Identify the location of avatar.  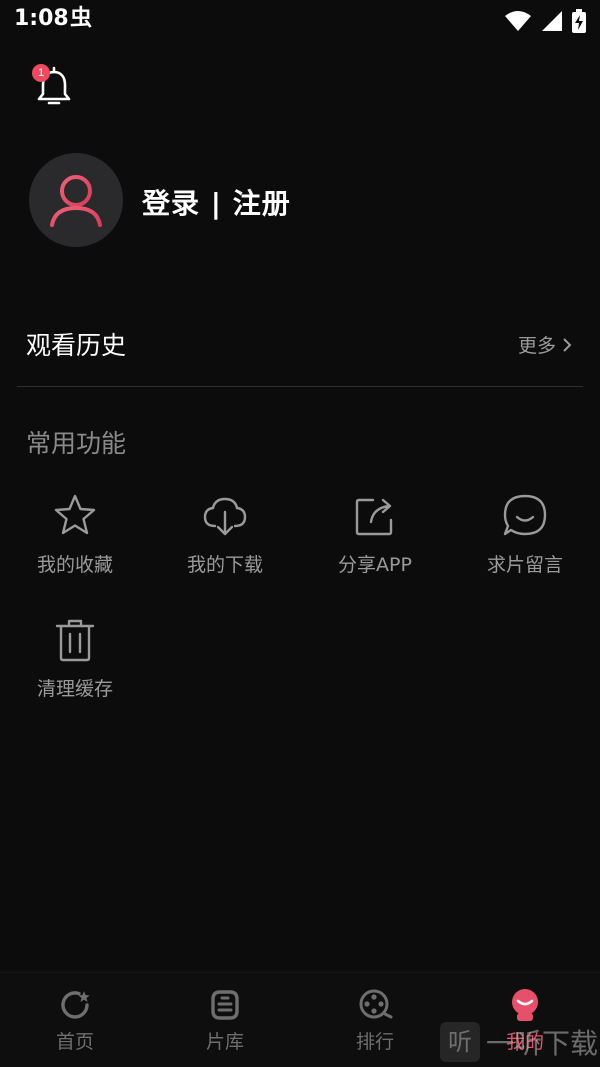
(76, 200).